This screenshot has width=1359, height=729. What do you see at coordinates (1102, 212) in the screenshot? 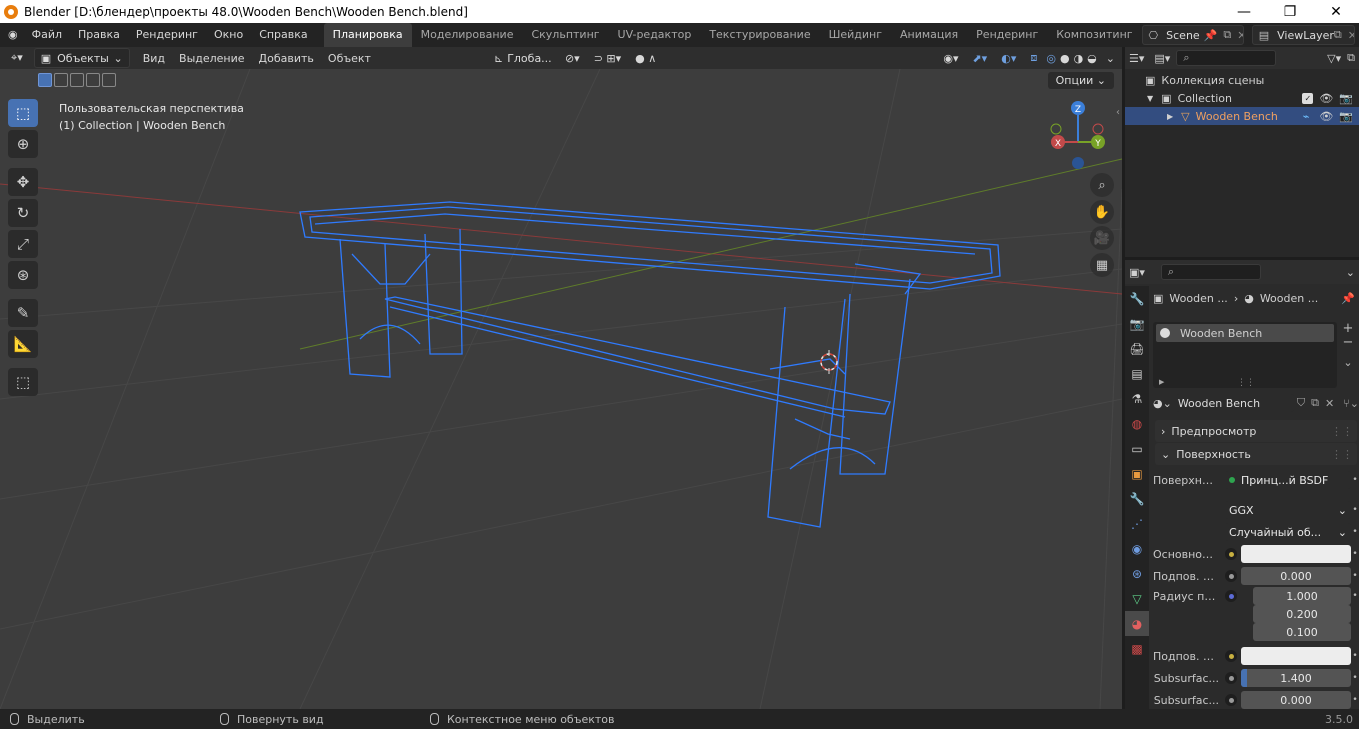
I see `pan-hand-icon: ✋` at bounding box center [1102, 212].